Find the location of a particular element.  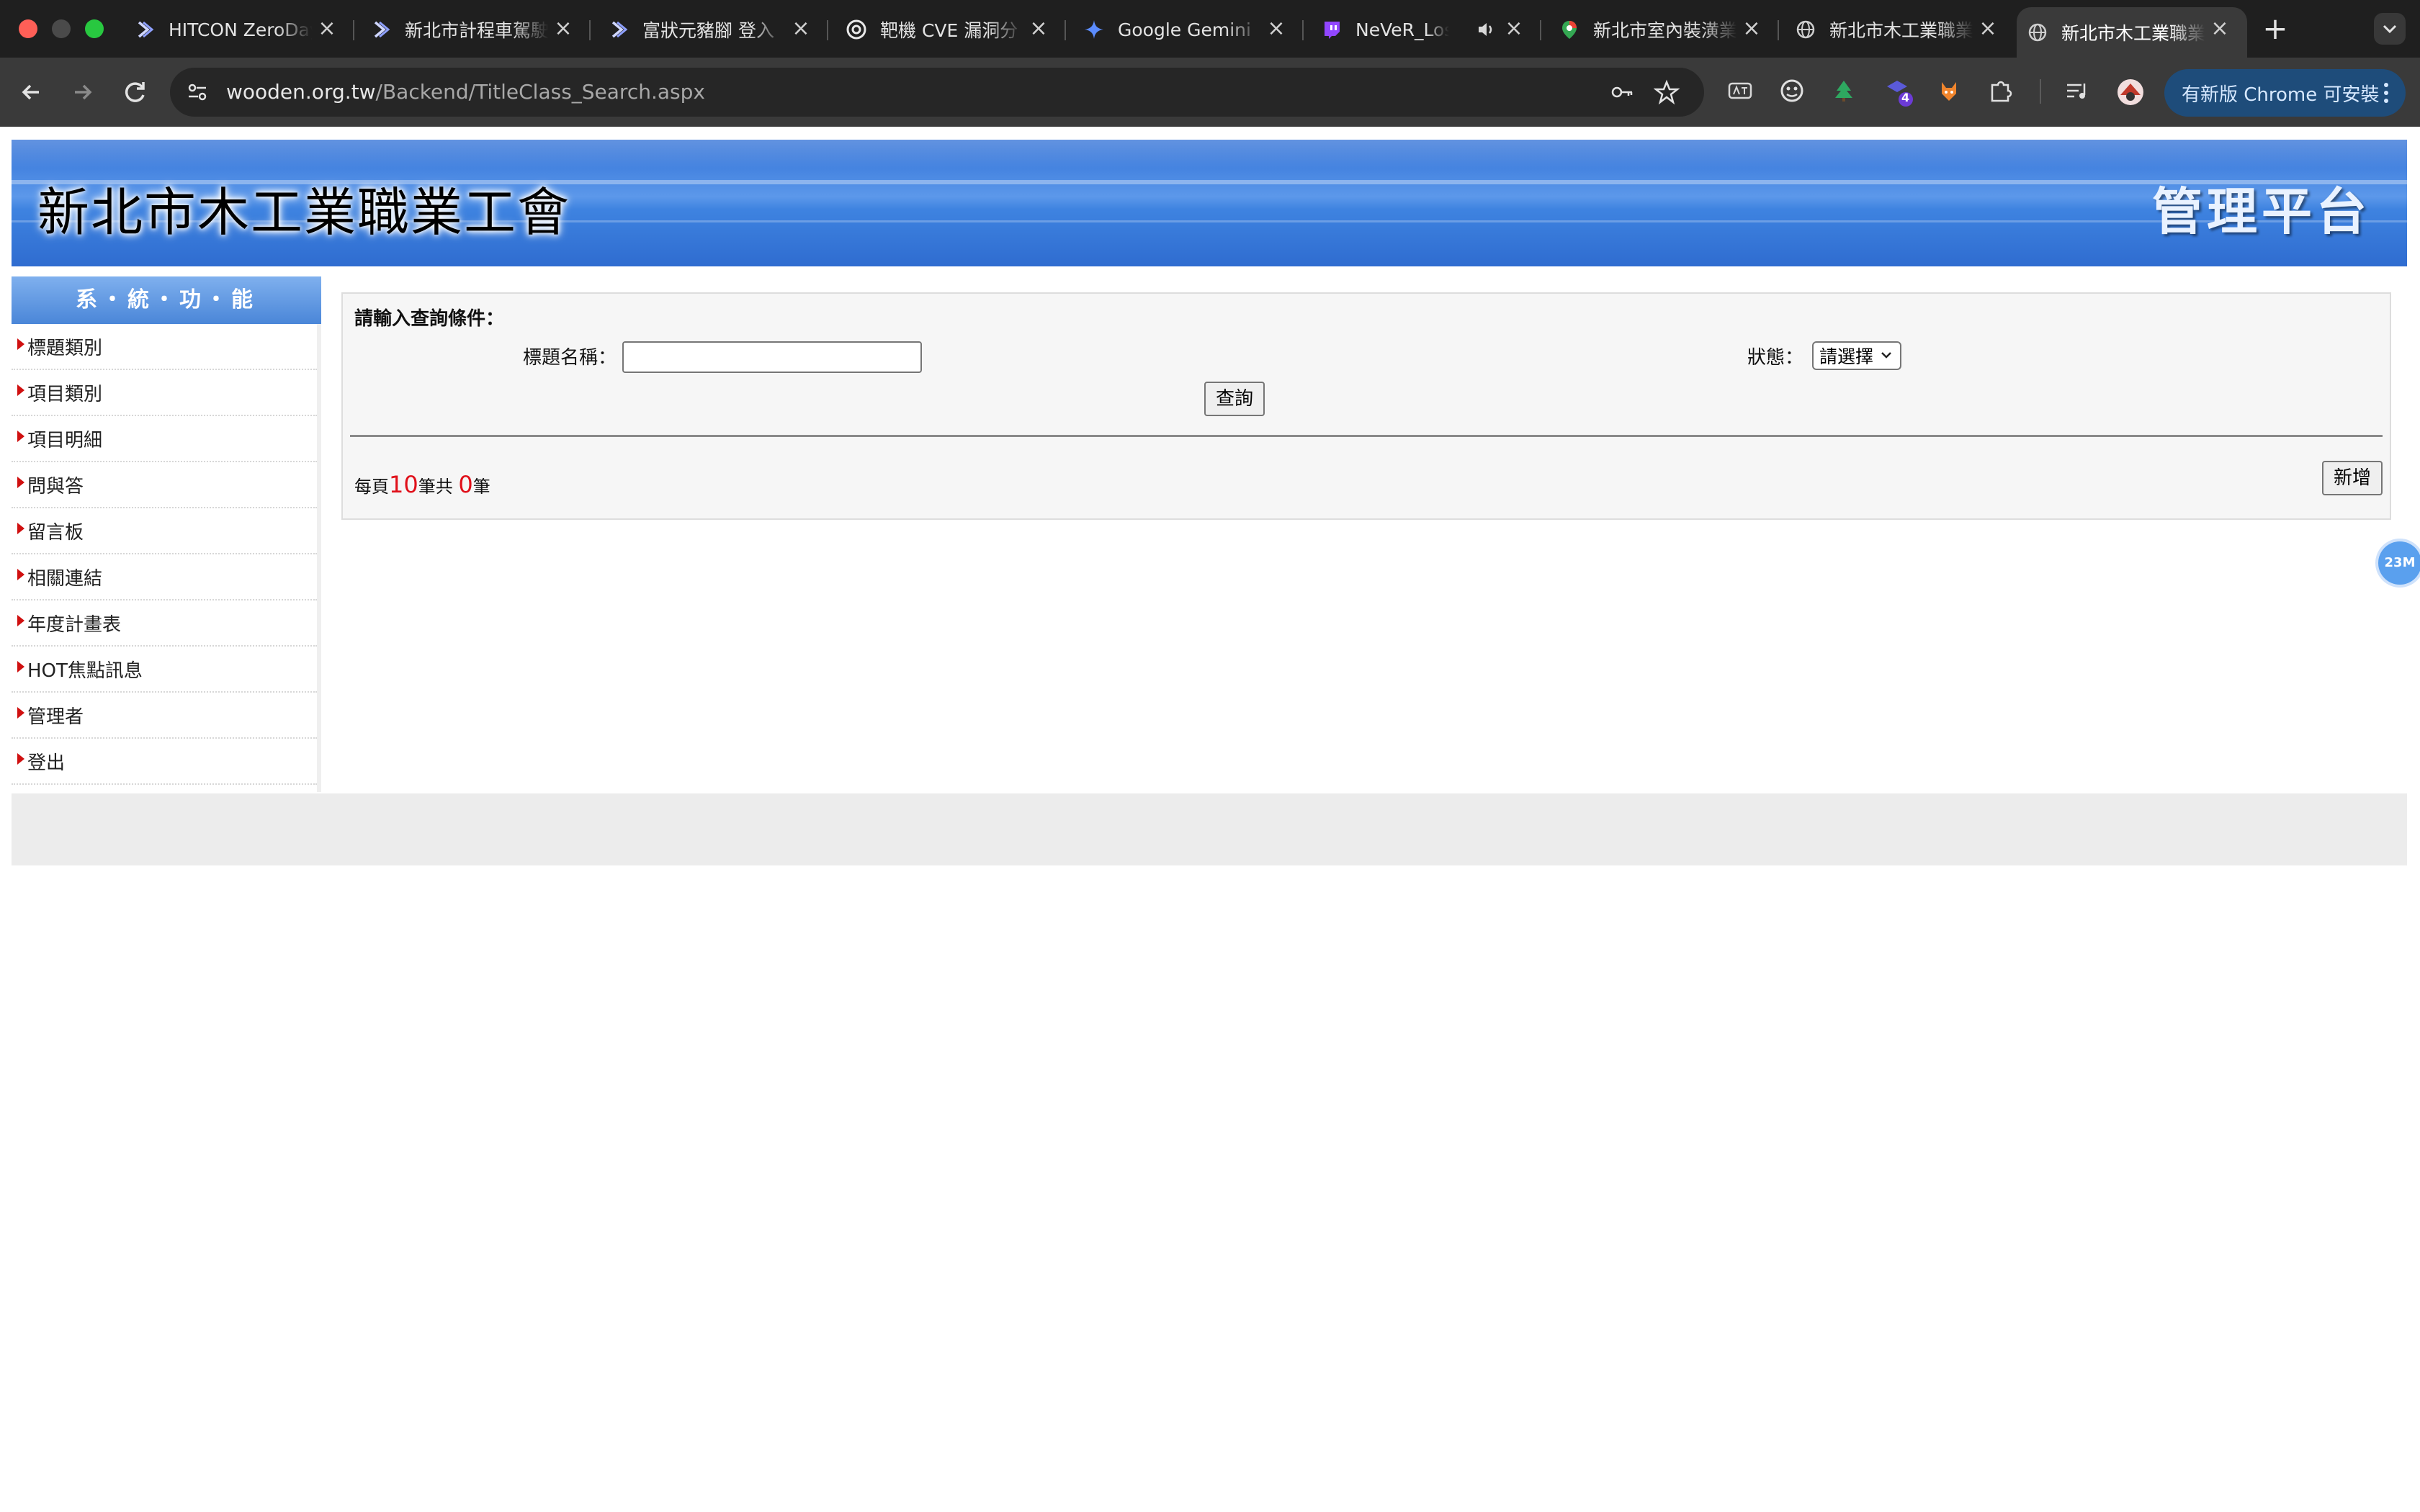

password-key-icon is located at coordinates (1622, 92).